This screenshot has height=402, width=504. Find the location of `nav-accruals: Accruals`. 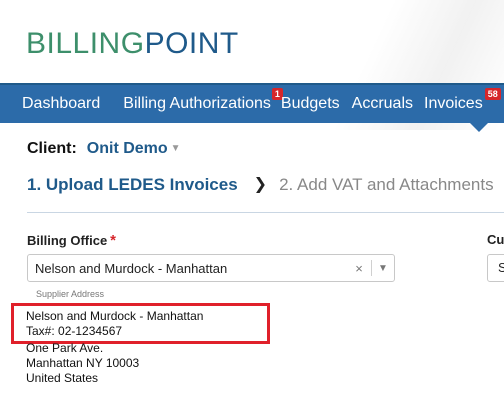

nav-accruals: Accruals is located at coordinates (382, 104).